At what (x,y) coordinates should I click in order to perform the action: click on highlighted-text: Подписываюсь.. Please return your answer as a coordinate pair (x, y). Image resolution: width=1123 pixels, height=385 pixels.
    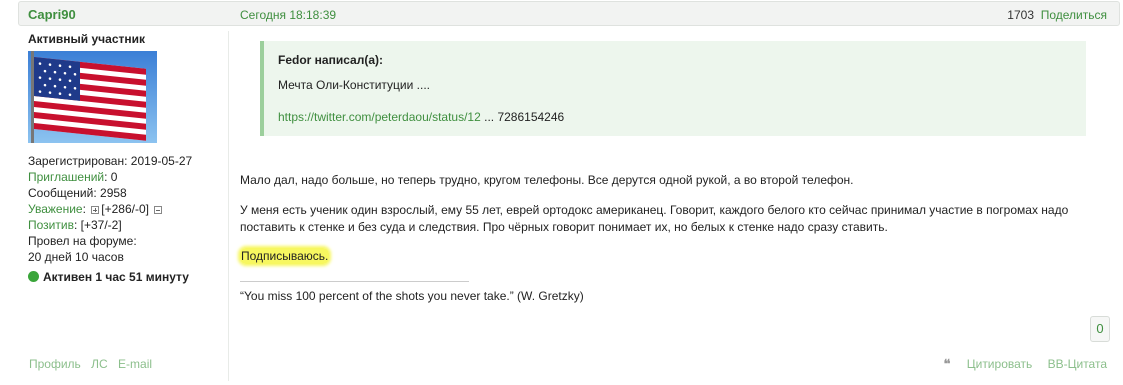
    Looking at the image, I should click on (285, 256).